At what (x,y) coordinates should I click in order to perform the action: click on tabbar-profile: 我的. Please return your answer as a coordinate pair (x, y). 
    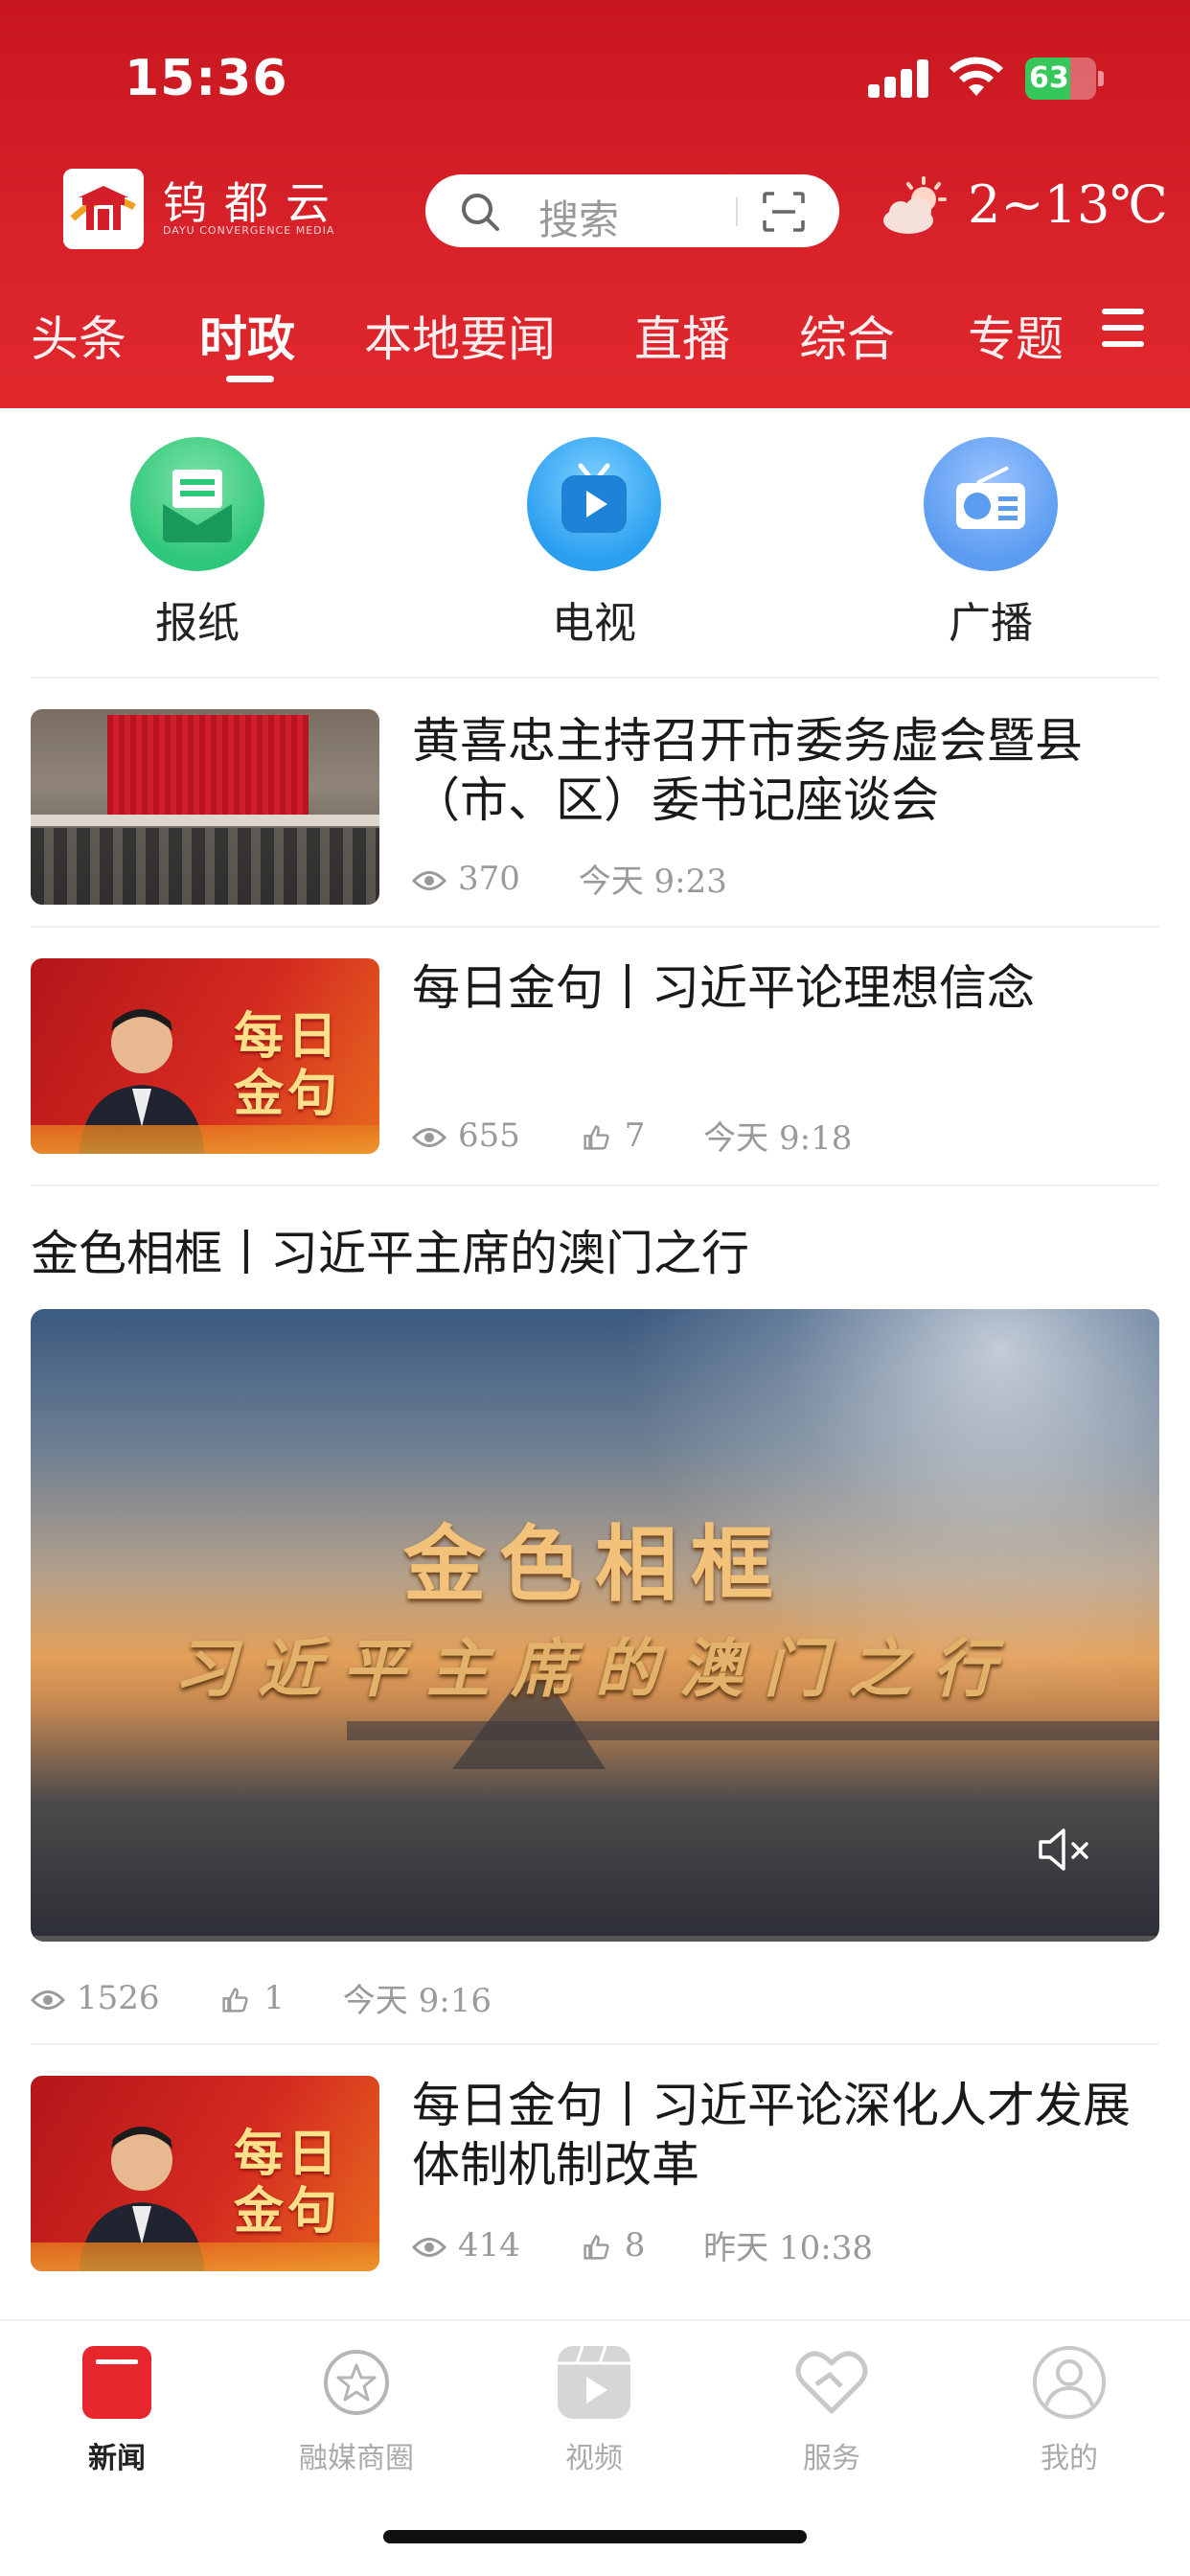
    Looking at the image, I should click on (1070, 2409).